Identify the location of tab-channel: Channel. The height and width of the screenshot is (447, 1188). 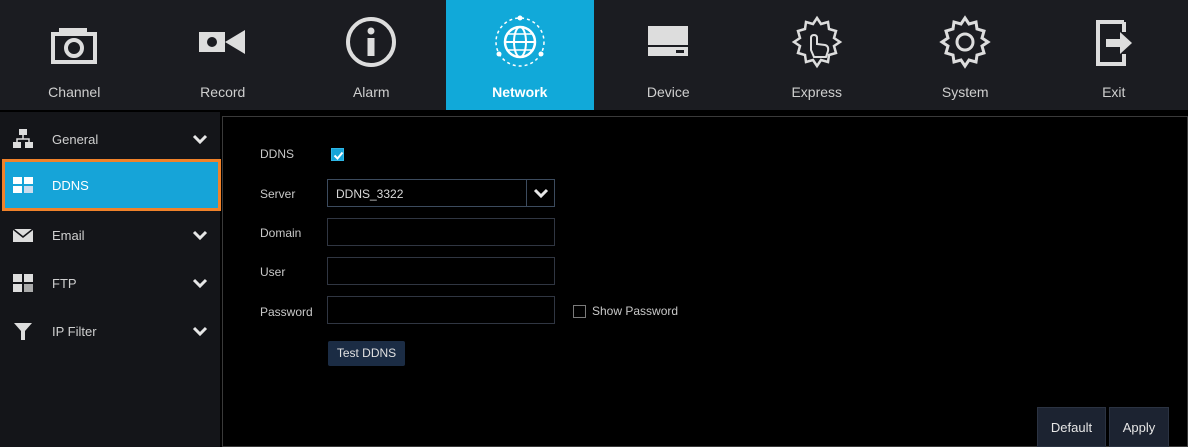
(74, 55).